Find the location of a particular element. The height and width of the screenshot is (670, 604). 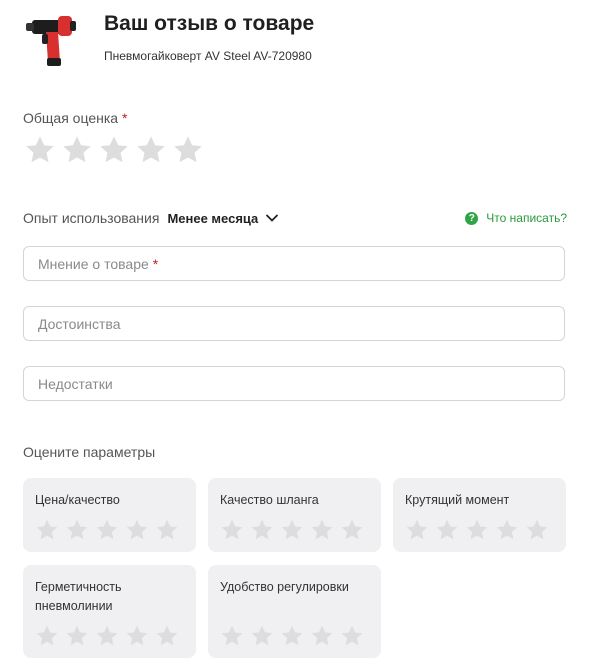

param-name: Удобство регулировки is located at coordinates (284, 587).